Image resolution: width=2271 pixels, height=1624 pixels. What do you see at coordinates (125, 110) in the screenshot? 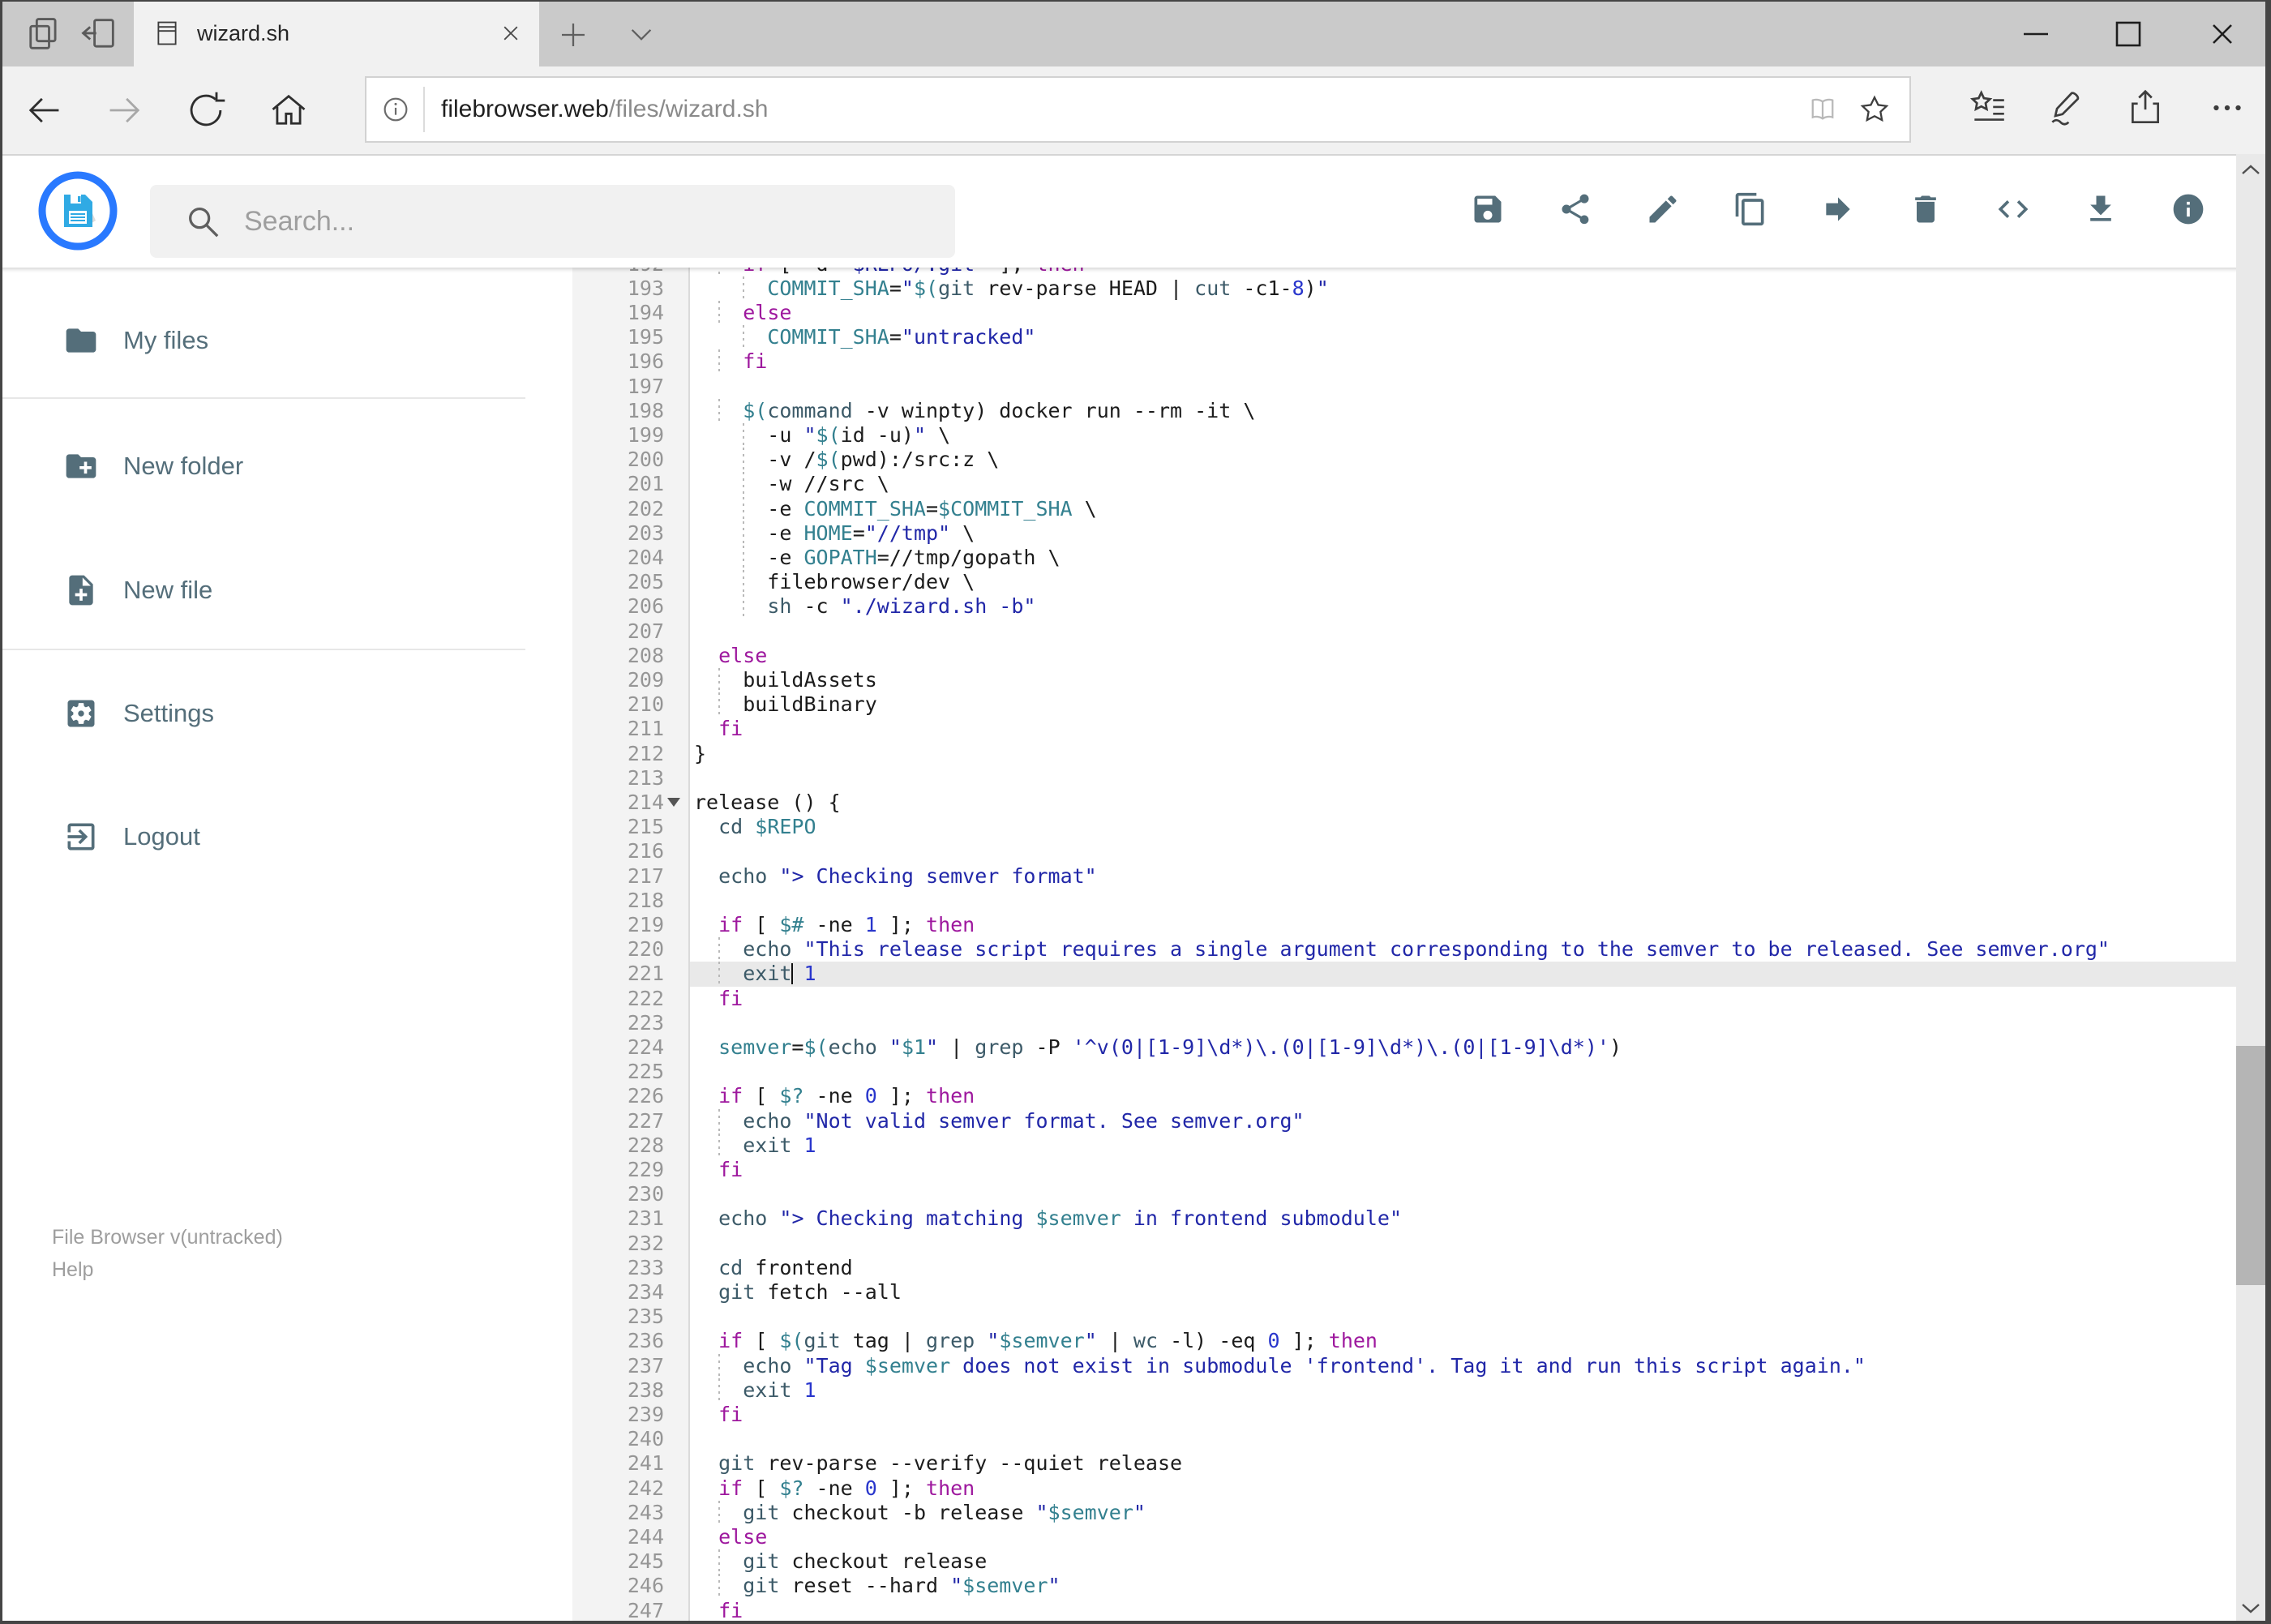
I see `forward-icon` at bounding box center [125, 110].